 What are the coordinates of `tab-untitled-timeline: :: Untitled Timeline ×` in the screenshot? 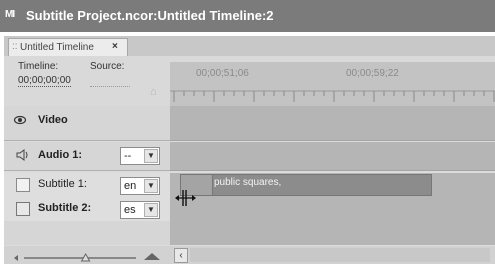 It's located at (68, 47).